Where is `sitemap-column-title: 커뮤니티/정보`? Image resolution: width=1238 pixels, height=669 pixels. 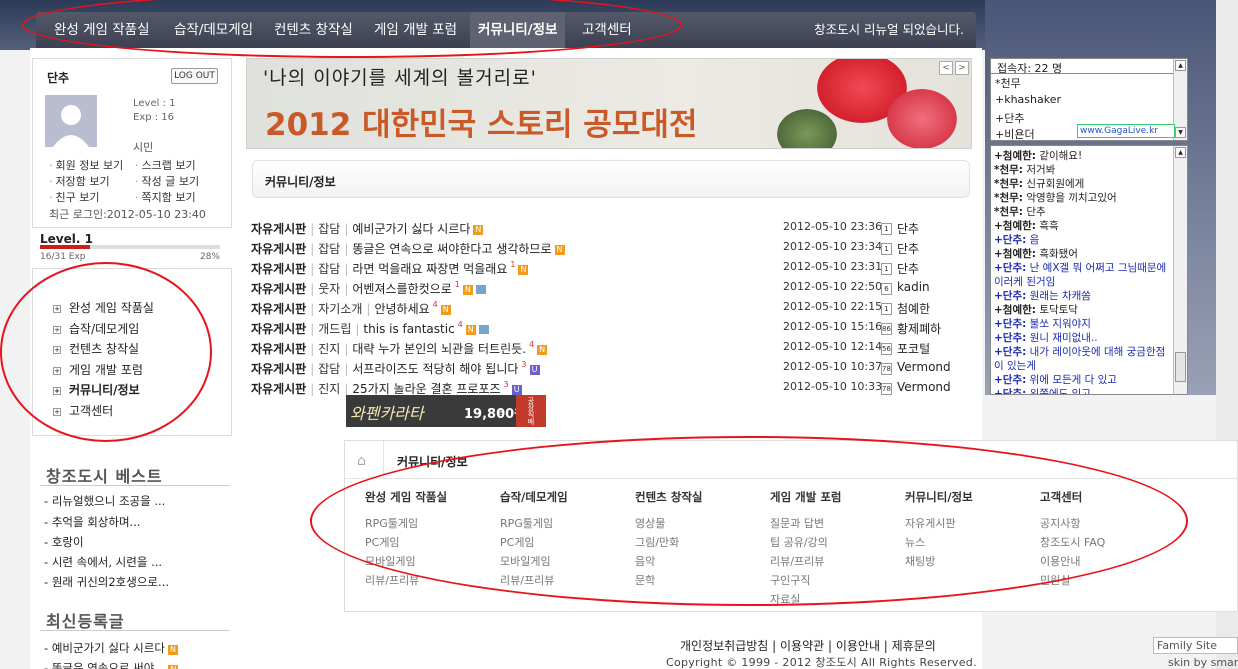
sitemap-column-title: 커뮤니티/정보 is located at coordinates (970, 497).